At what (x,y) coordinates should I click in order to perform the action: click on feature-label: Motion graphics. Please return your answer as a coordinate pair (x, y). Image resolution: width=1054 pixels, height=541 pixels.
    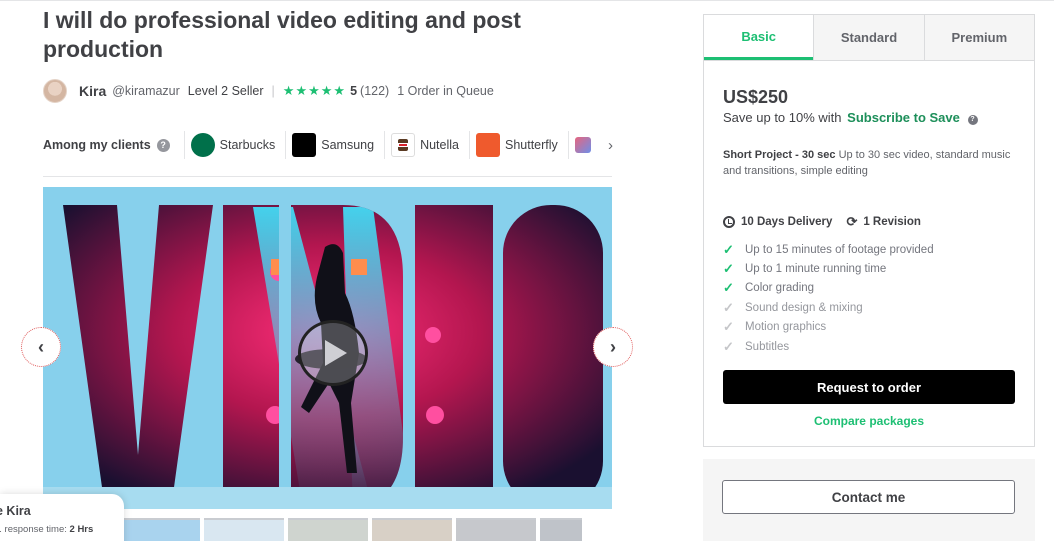
    Looking at the image, I should click on (786, 327).